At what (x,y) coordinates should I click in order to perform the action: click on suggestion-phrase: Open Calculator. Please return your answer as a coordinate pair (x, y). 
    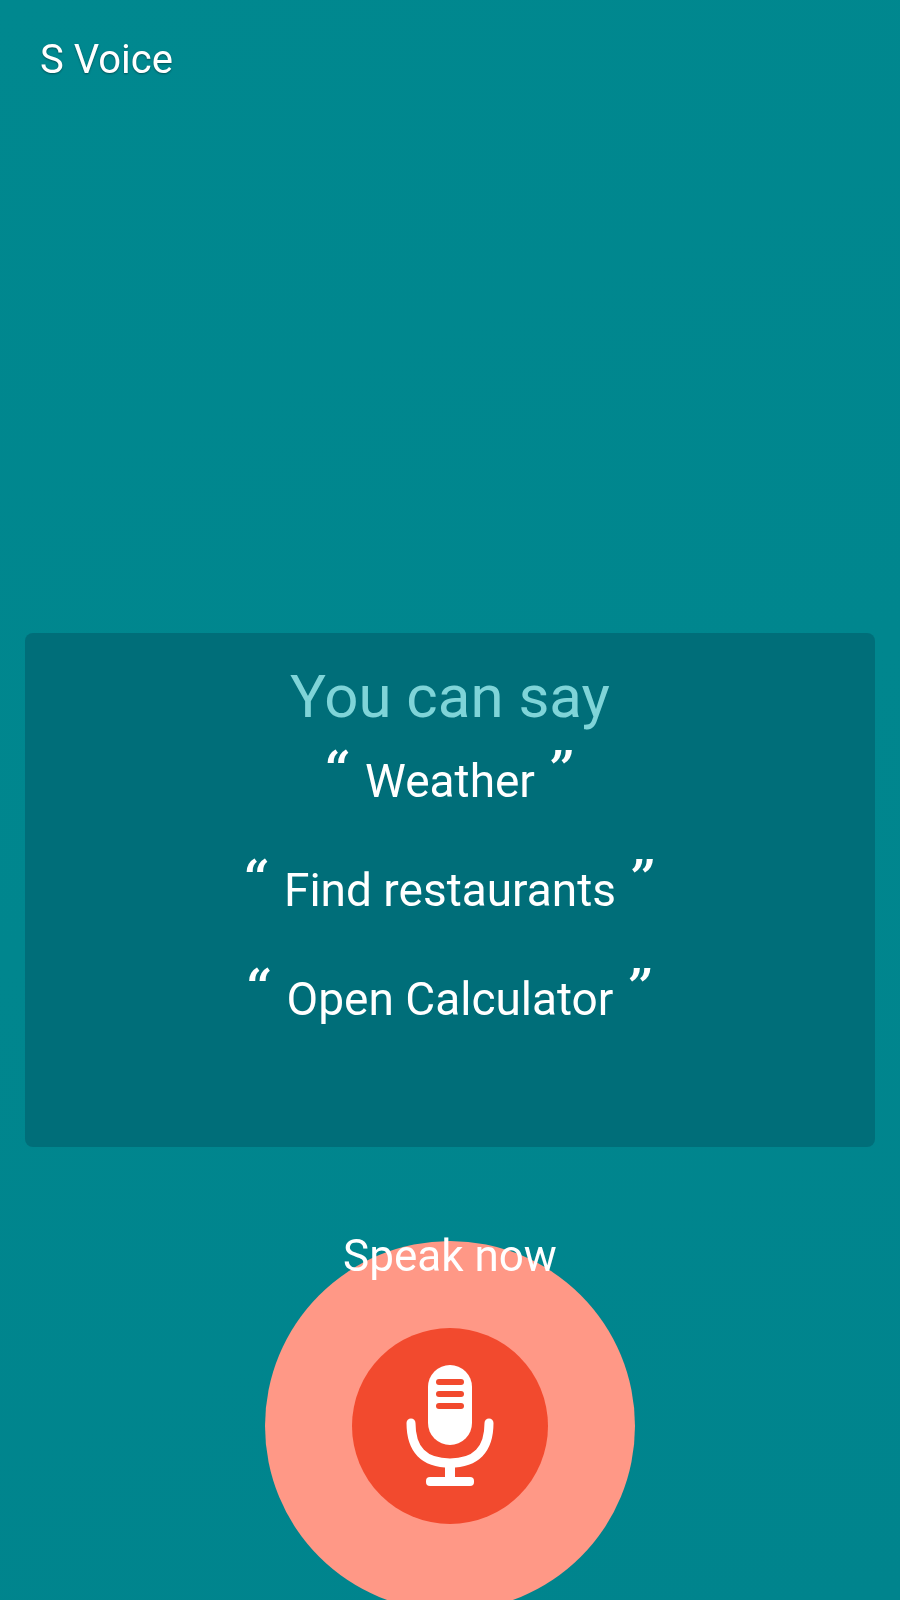
    Looking at the image, I should click on (450, 999).